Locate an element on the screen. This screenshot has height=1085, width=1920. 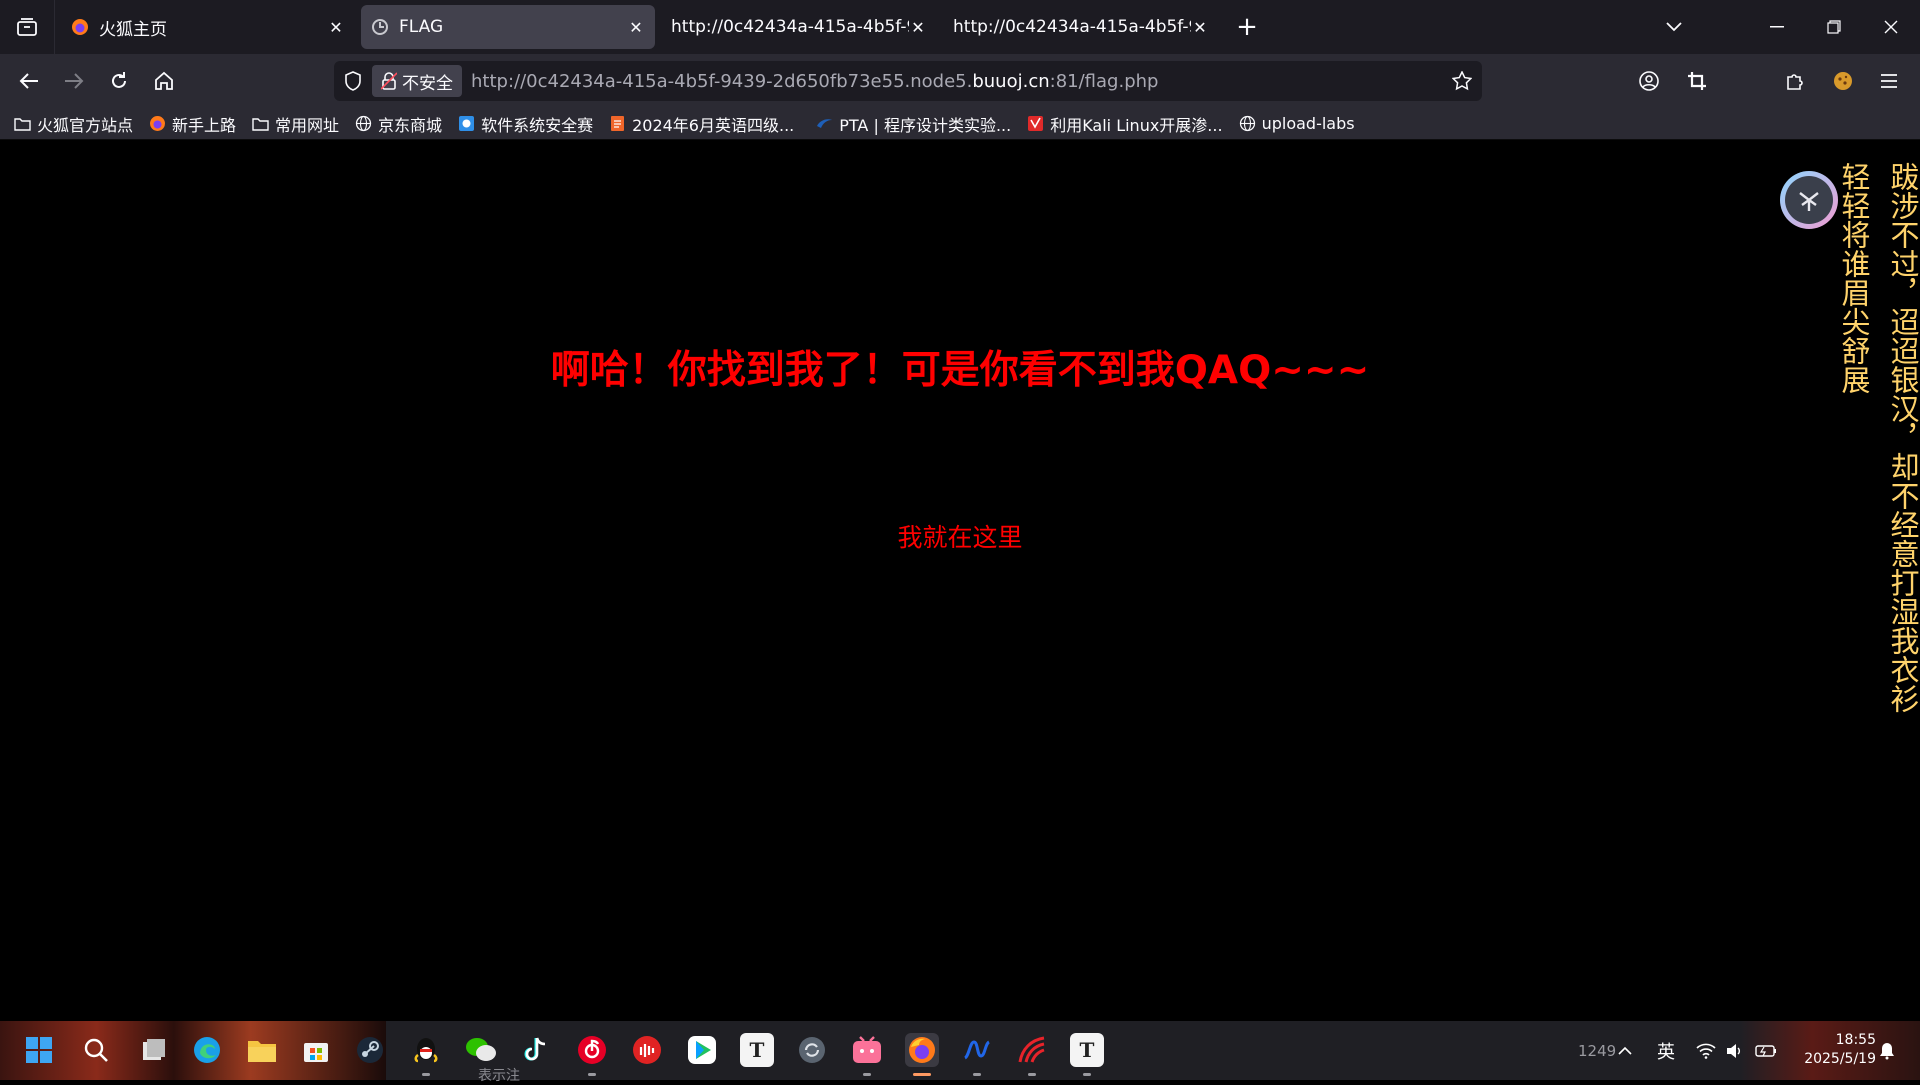
restore-button is located at coordinates (1834, 27).